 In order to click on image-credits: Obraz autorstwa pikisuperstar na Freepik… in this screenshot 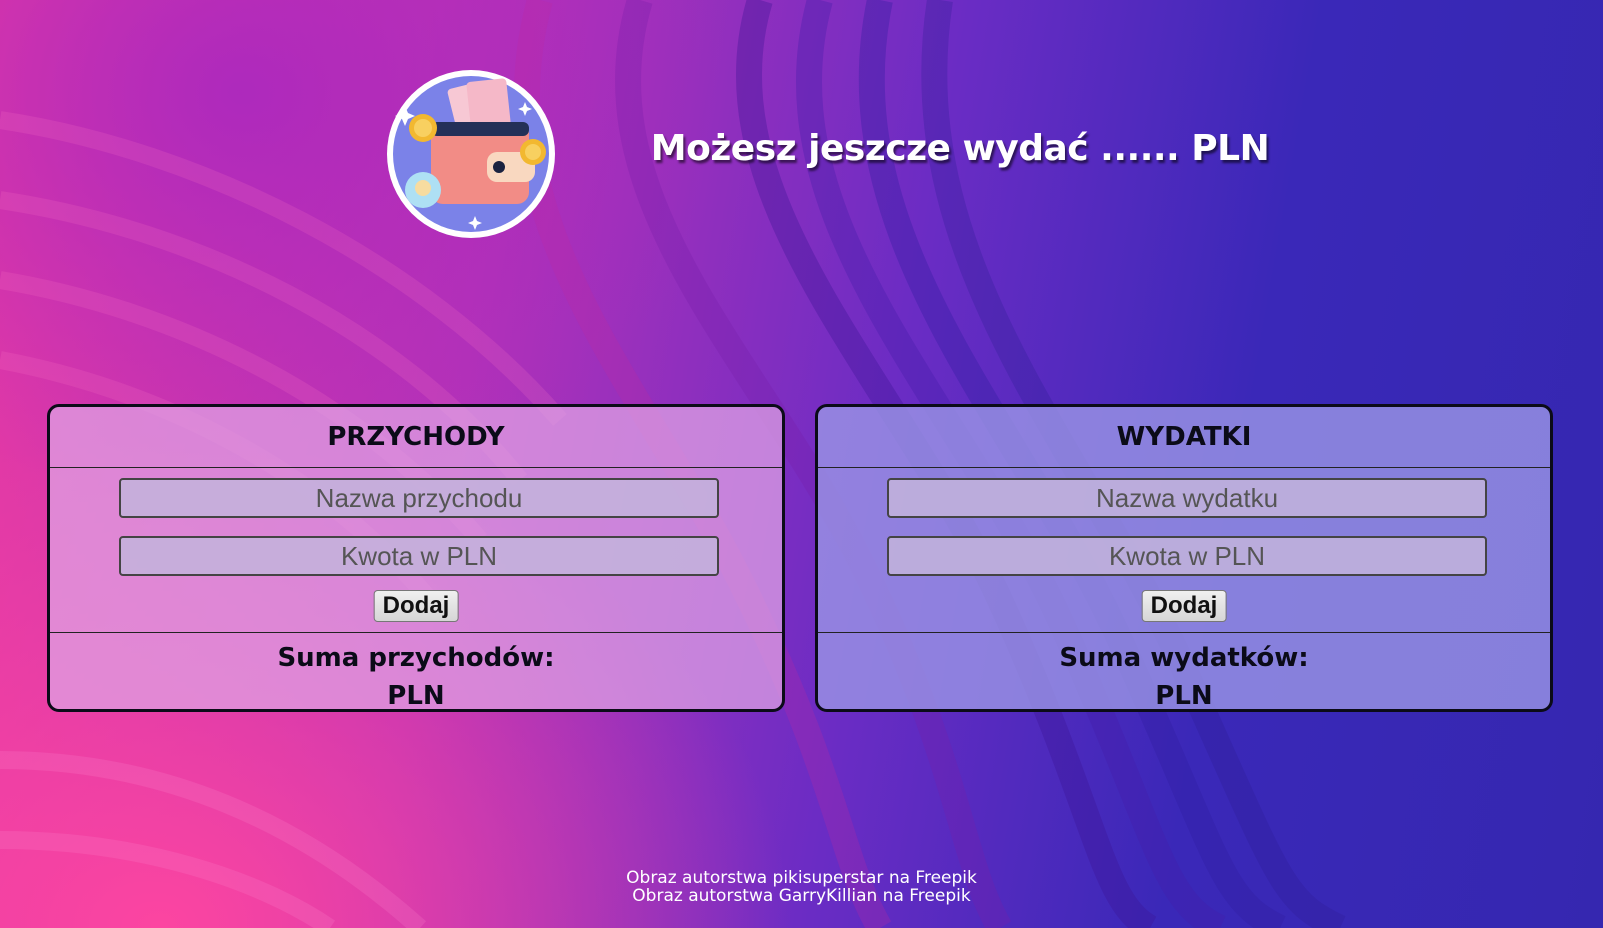, I will do `click(801, 887)`.